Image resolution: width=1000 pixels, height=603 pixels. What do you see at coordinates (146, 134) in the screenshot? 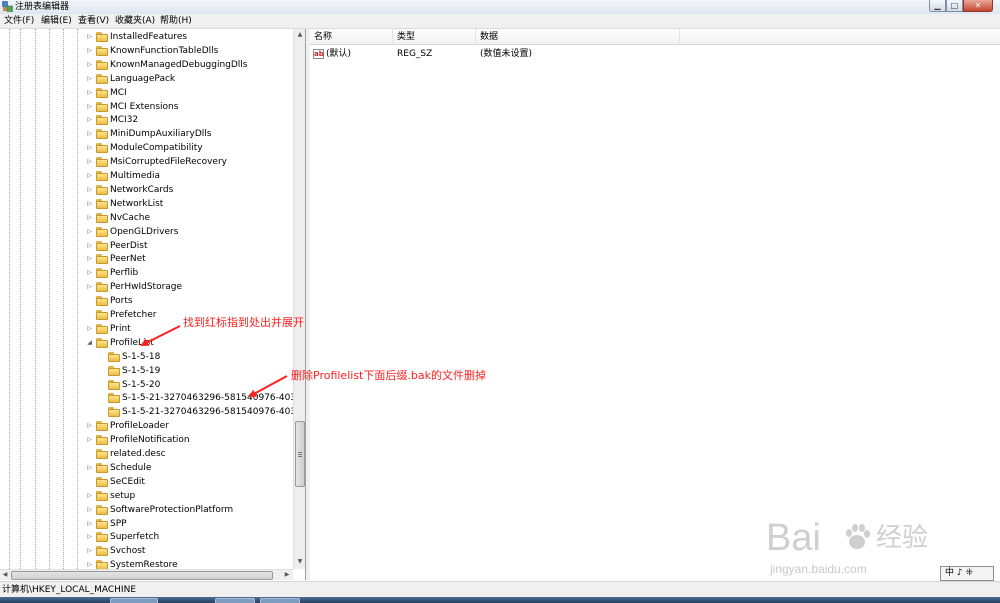
I see `tree-node: ▷ MiniDumpAuxiliaryDlls` at bounding box center [146, 134].